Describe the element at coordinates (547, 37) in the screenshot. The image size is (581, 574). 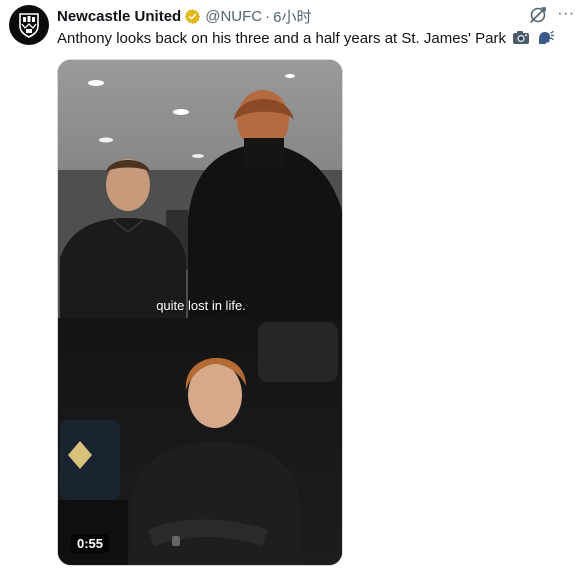
I see `speaking-head-emoji` at that location.